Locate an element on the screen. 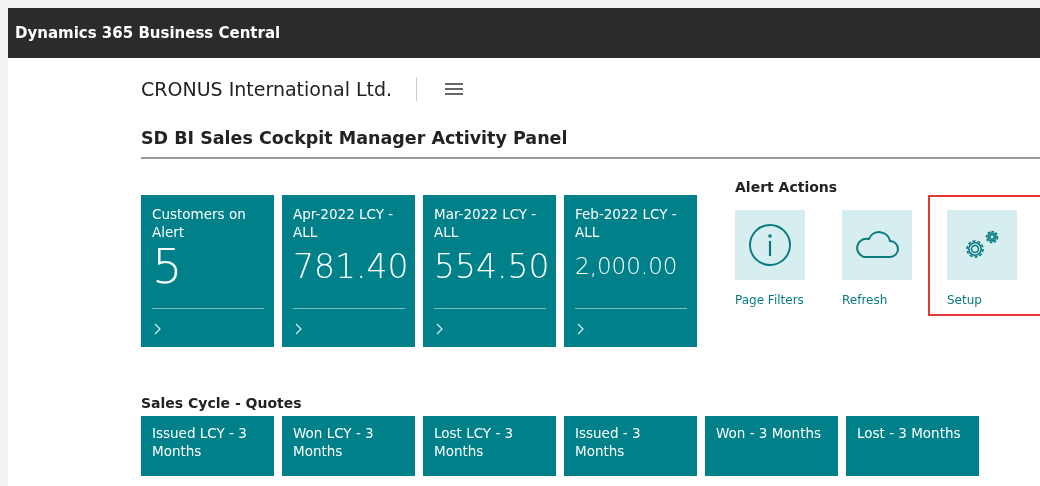  cue-tile: Won LCY - 3 Months is located at coordinates (348, 446).